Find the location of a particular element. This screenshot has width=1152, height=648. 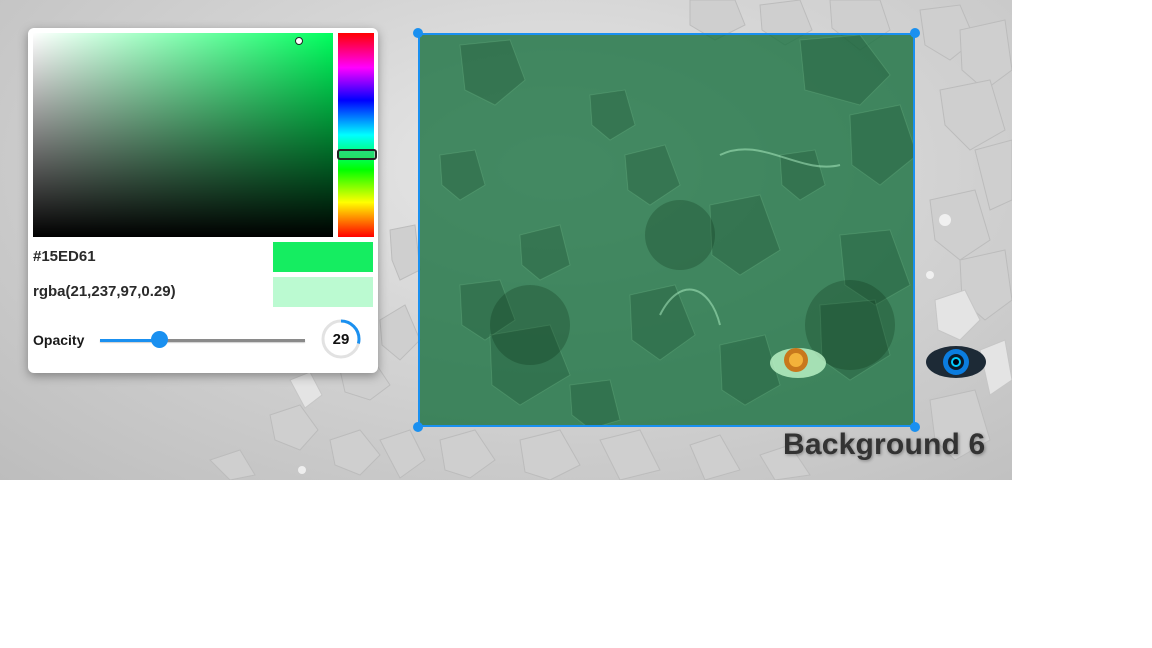

opacity-slider-track is located at coordinates (202, 340).